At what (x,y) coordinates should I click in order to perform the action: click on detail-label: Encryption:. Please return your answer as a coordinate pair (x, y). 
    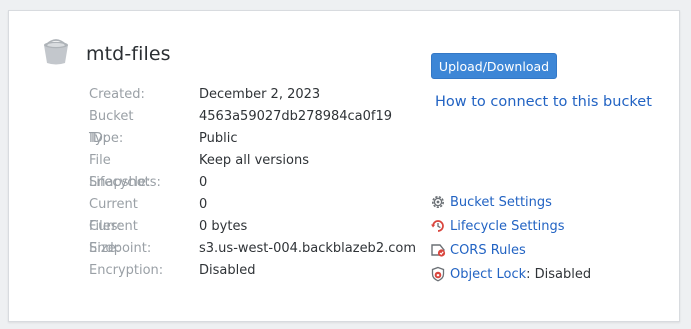
    Looking at the image, I should click on (126, 270).